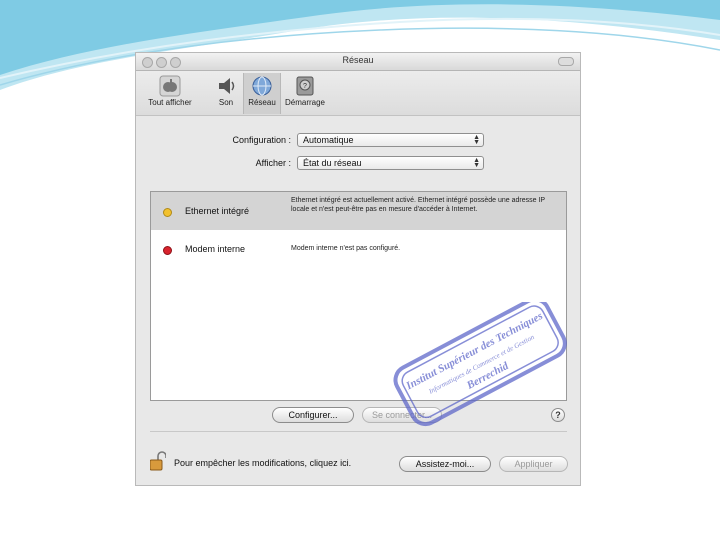  What do you see at coordinates (328, 140) in the screenshot?
I see `configuration-value: Automatique` at bounding box center [328, 140].